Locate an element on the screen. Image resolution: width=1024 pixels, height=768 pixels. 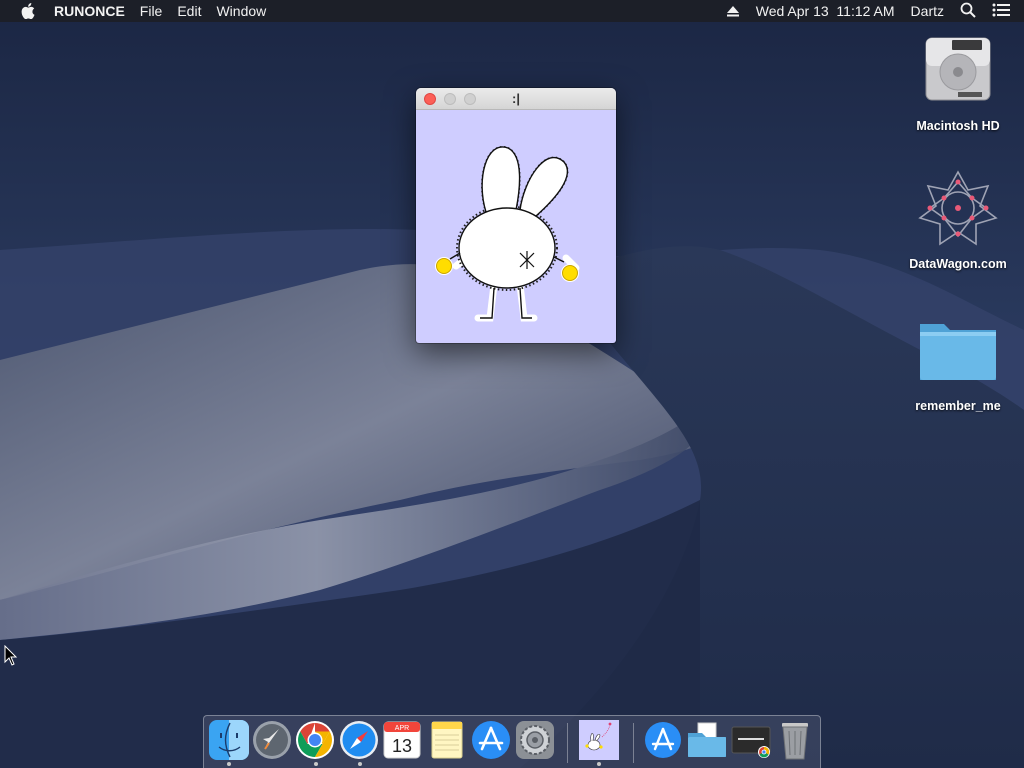
runonce-window: :| is located at coordinates (516, 215).